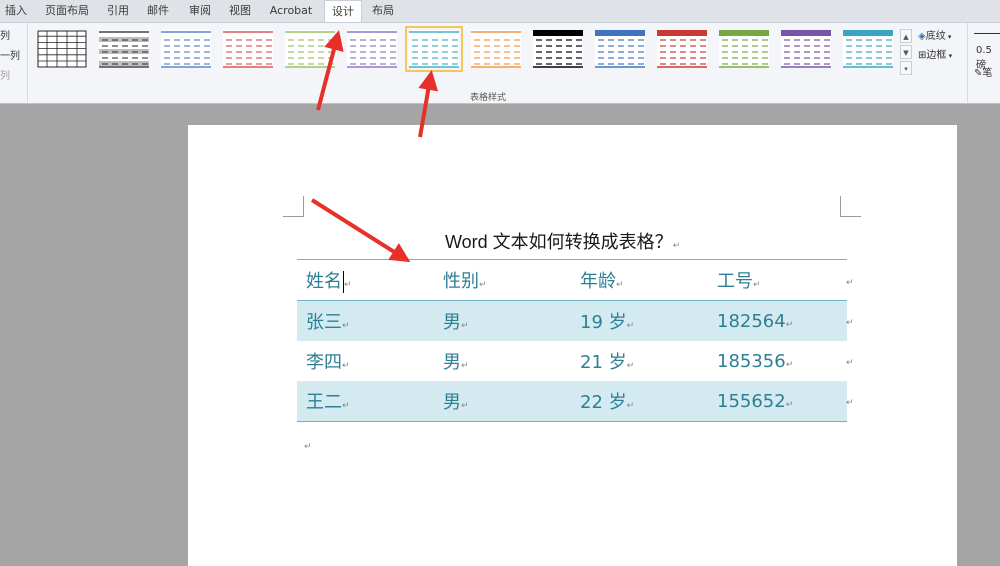 Image resolution: width=1000 pixels, height=566 pixels. I want to click on table-cell: 姓名 ↵, so click(365, 280).